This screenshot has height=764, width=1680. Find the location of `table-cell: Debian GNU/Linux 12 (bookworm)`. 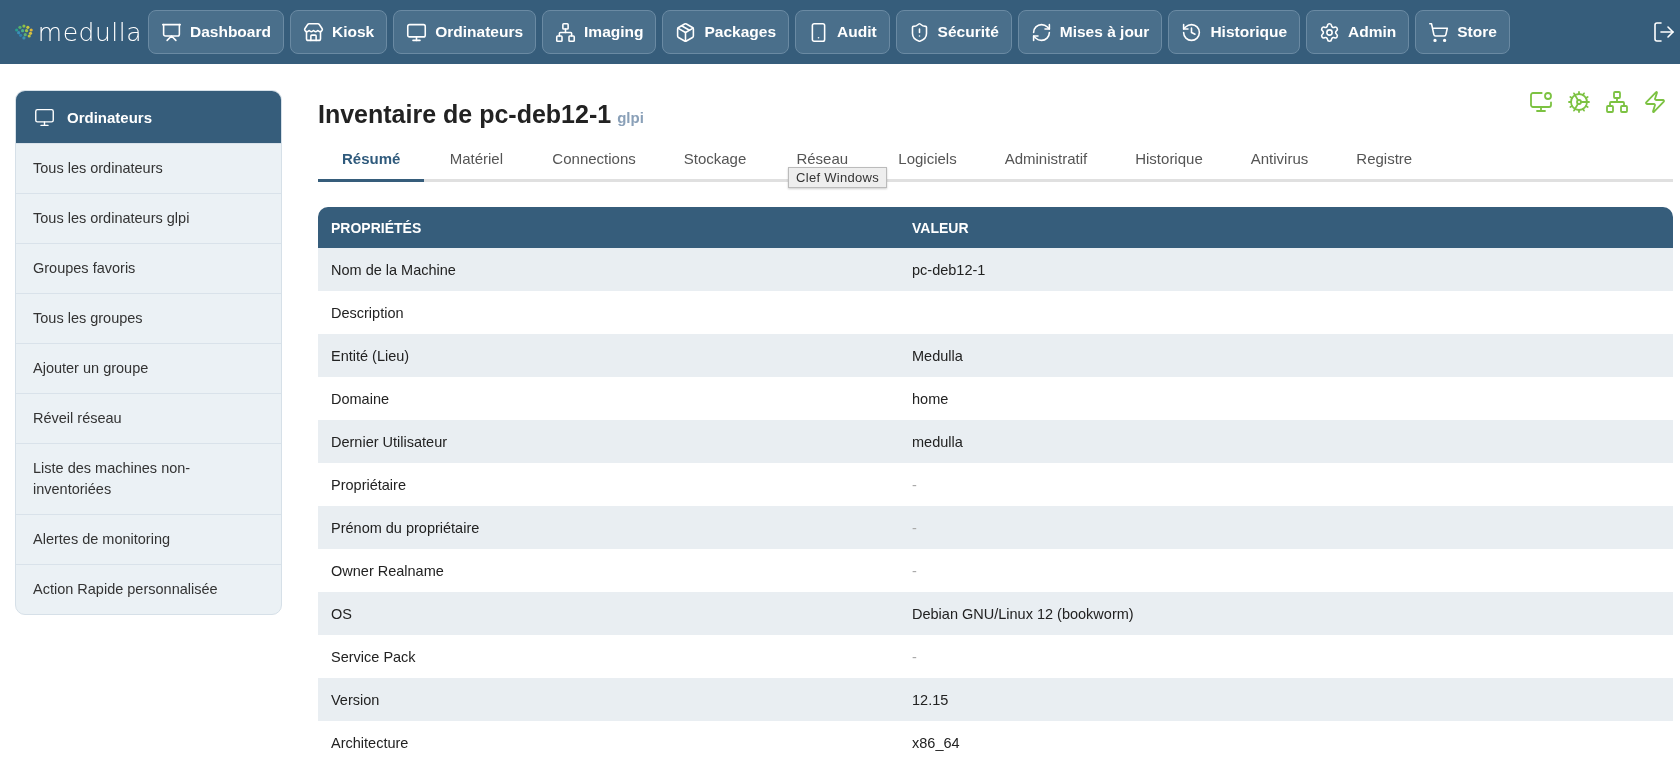

table-cell: Debian GNU/Linux 12 (bookworm) is located at coordinates (1286, 613).